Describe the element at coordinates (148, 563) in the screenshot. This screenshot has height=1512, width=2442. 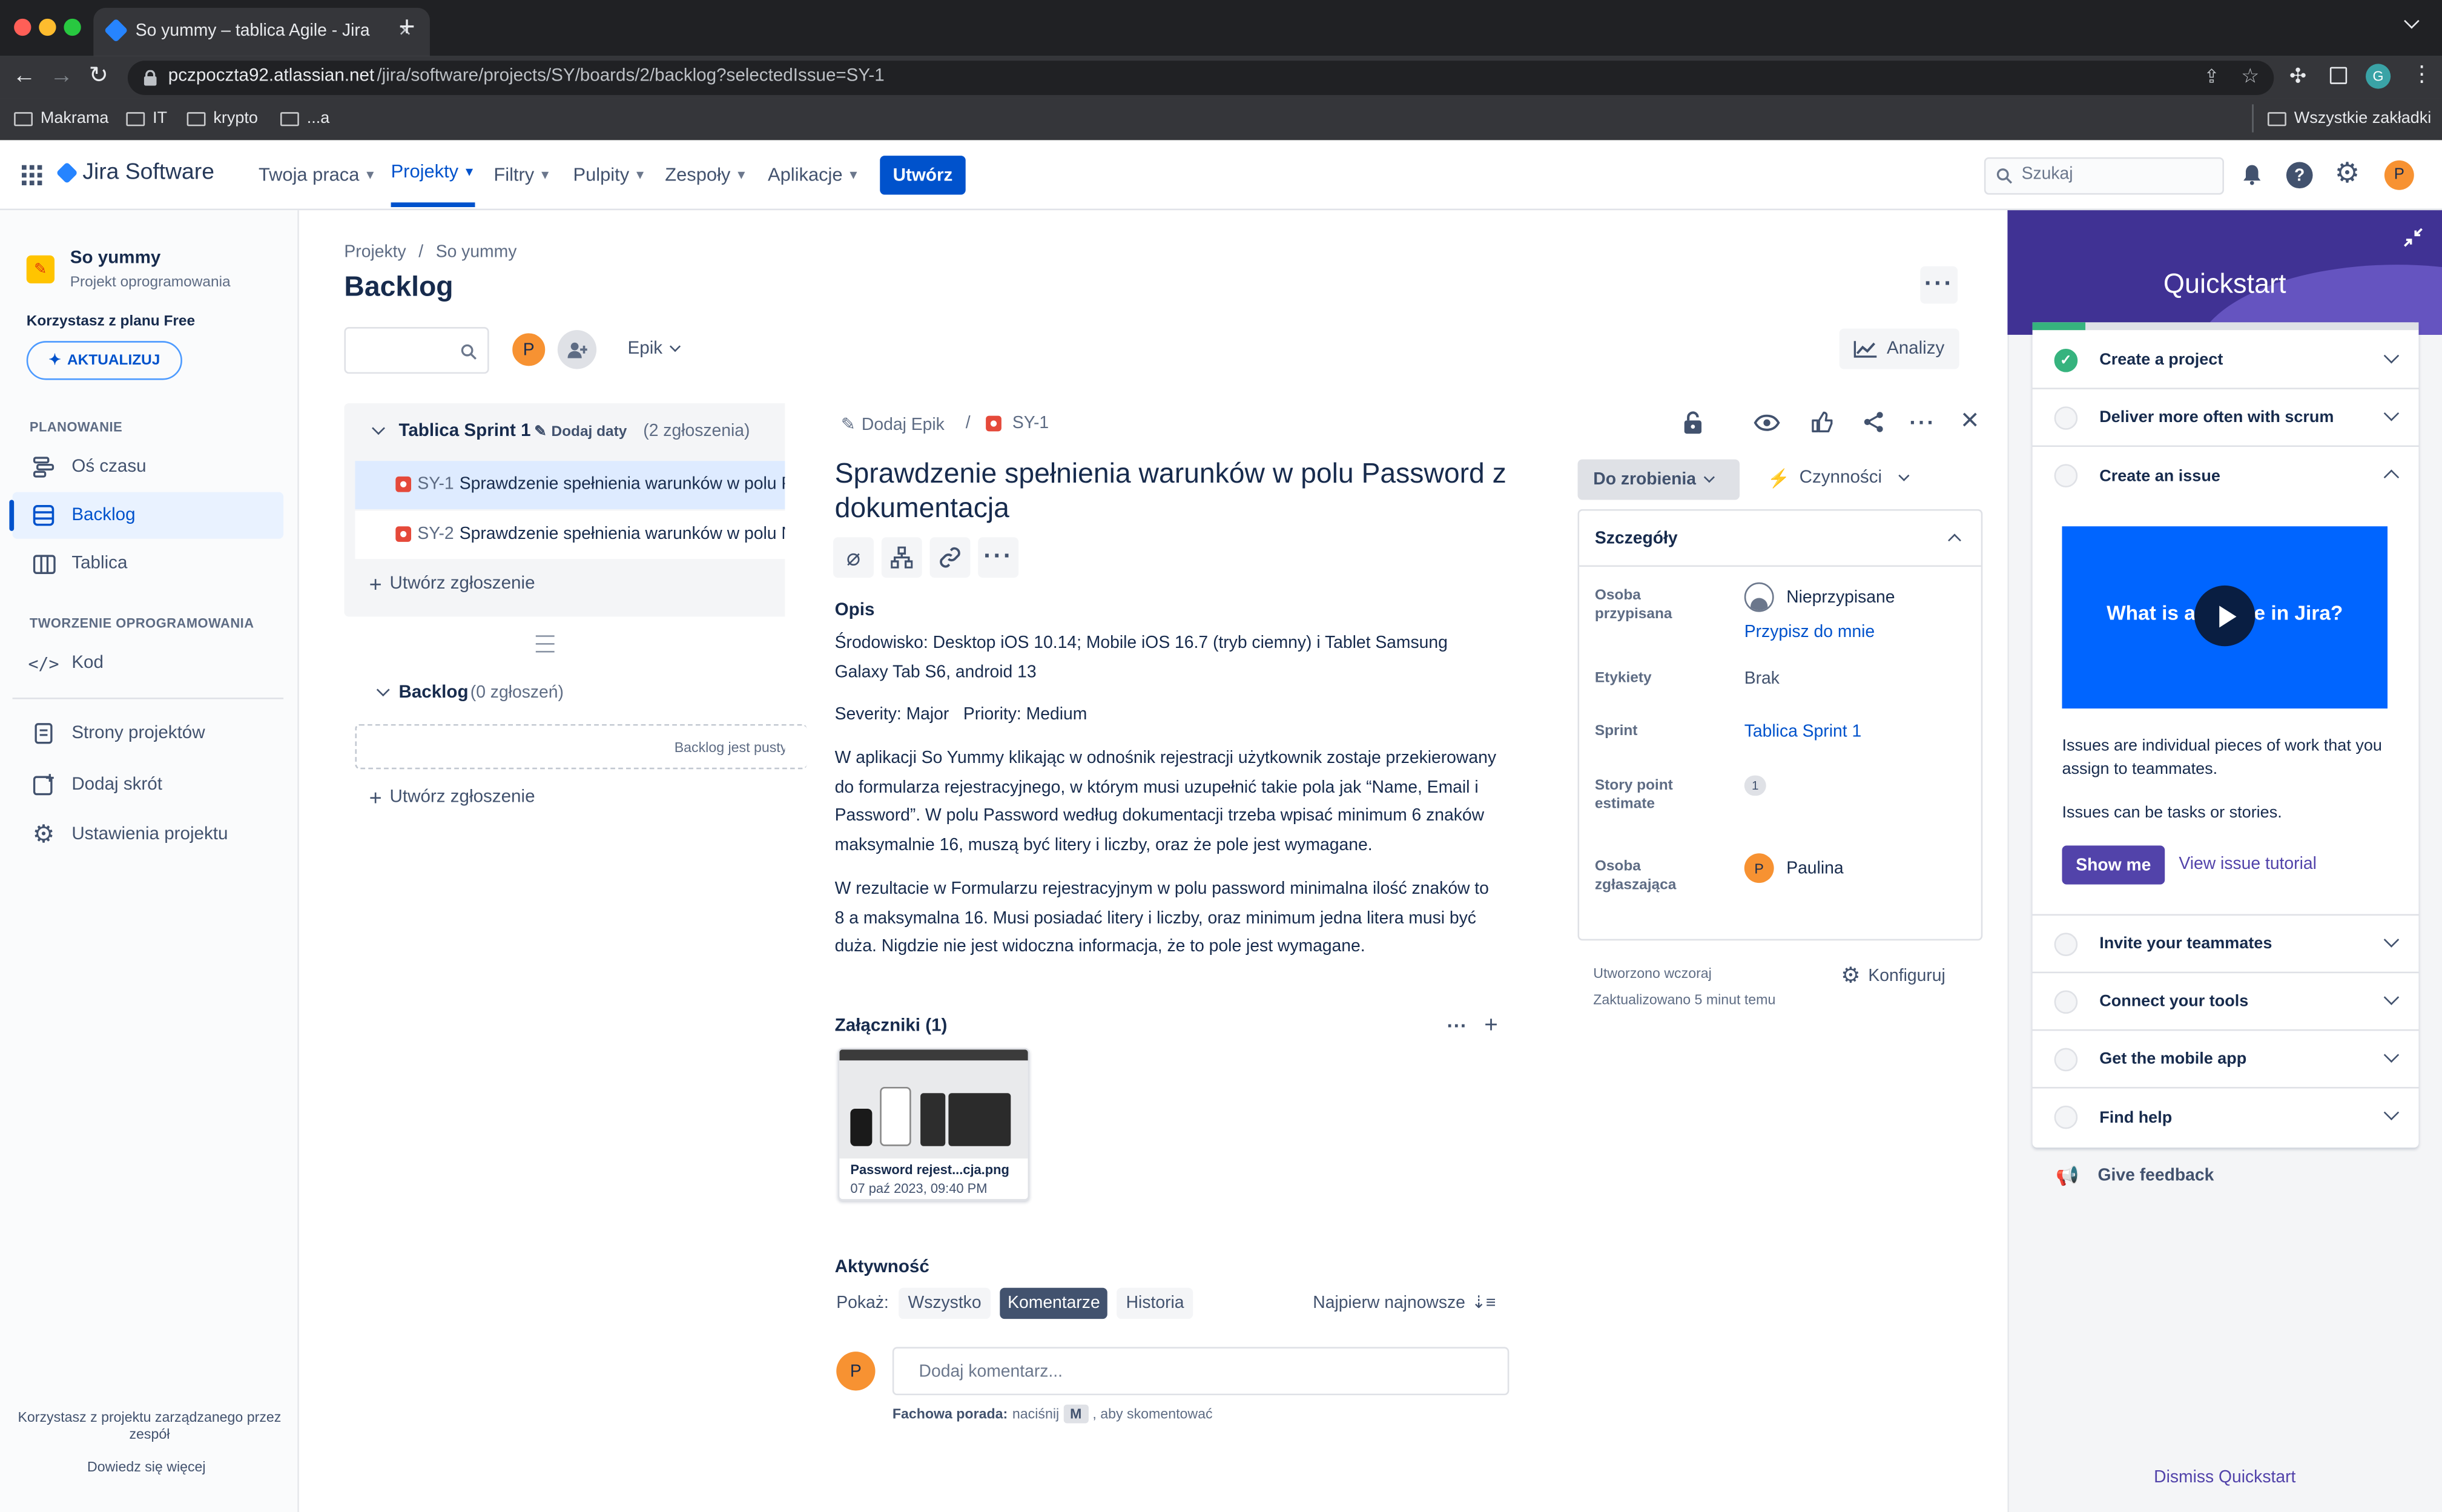
I see `sidebar-item-board: Tablica` at that location.